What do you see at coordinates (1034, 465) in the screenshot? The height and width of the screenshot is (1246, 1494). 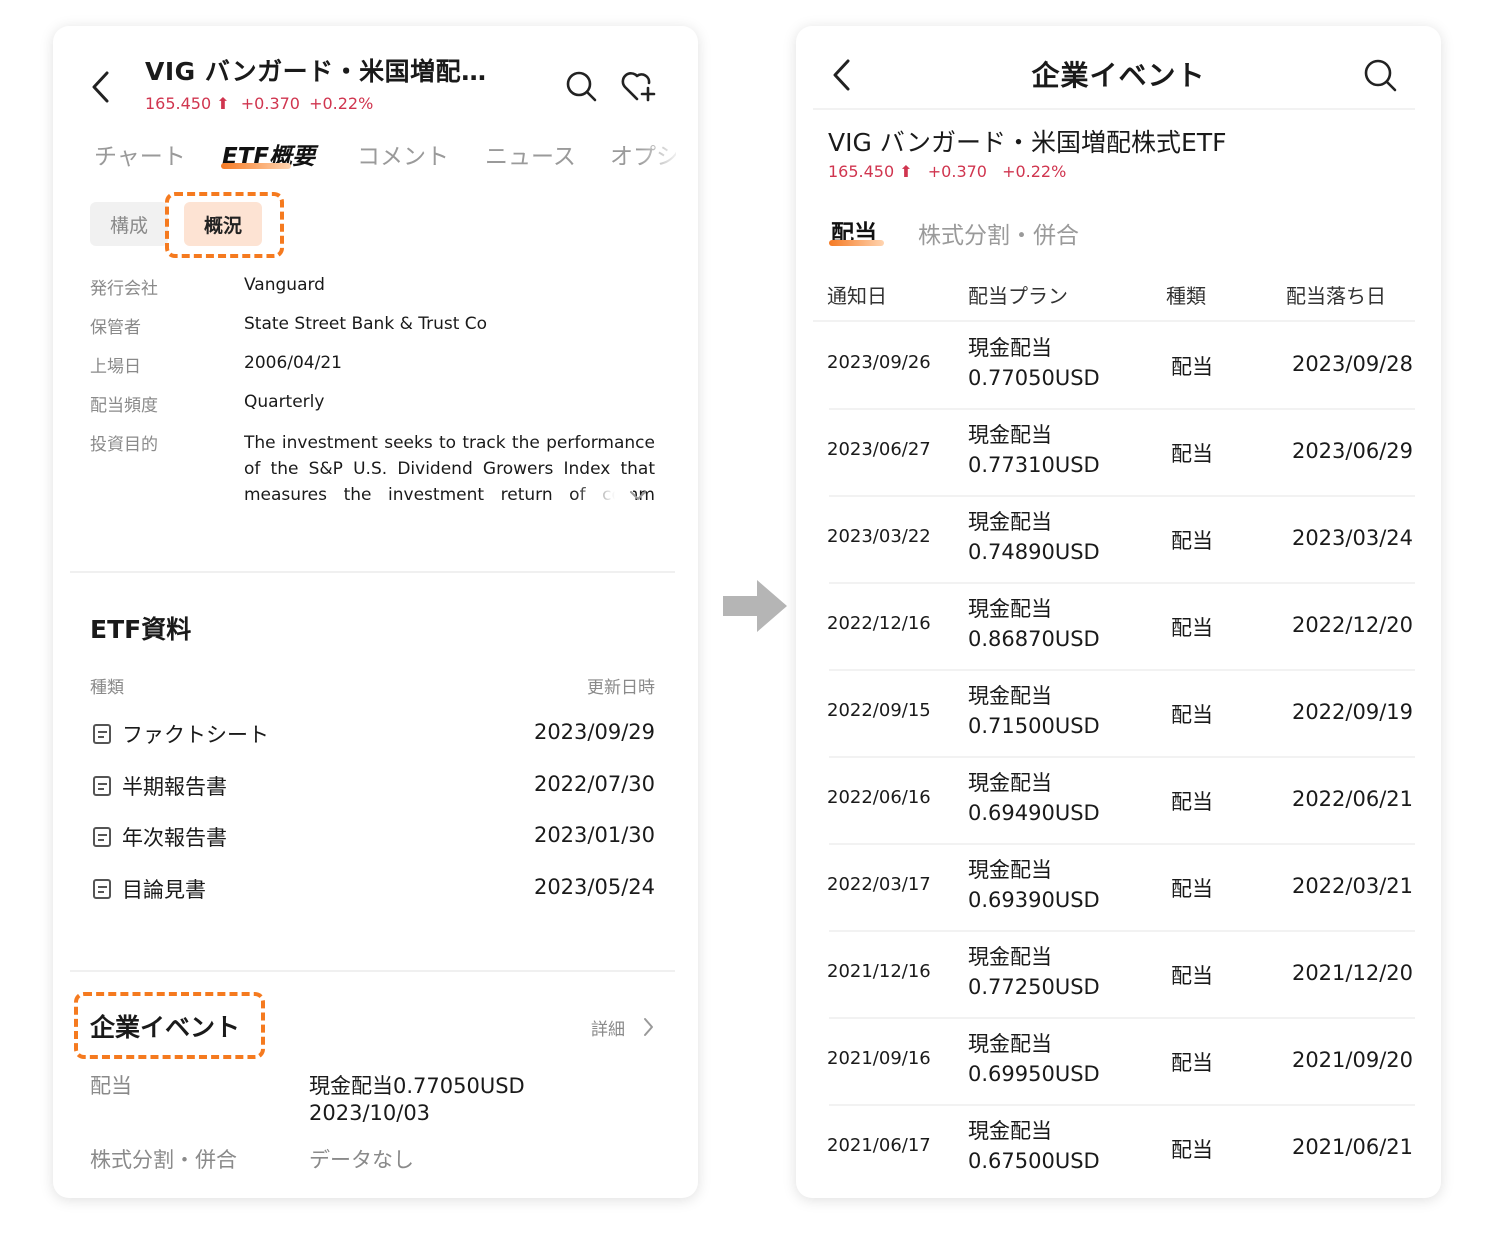 I see `cell-amount: 0.77310USD` at bounding box center [1034, 465].